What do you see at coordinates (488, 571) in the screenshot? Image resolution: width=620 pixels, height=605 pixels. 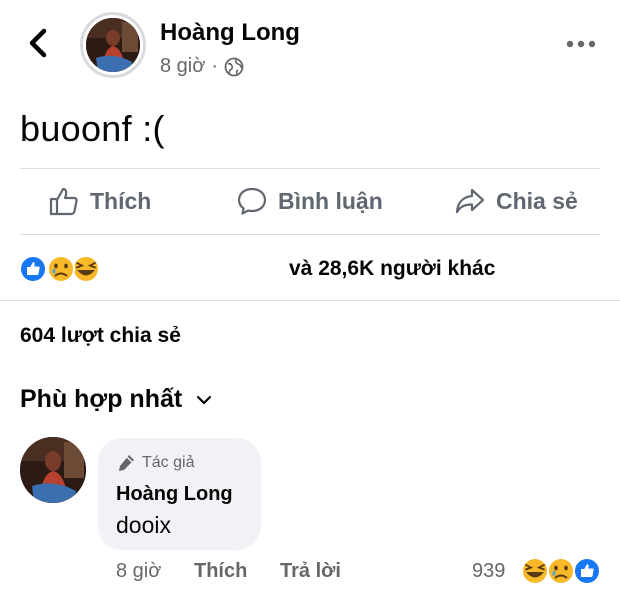 I see `comment-reaction-count: 939` at bounding box center [488, 571].